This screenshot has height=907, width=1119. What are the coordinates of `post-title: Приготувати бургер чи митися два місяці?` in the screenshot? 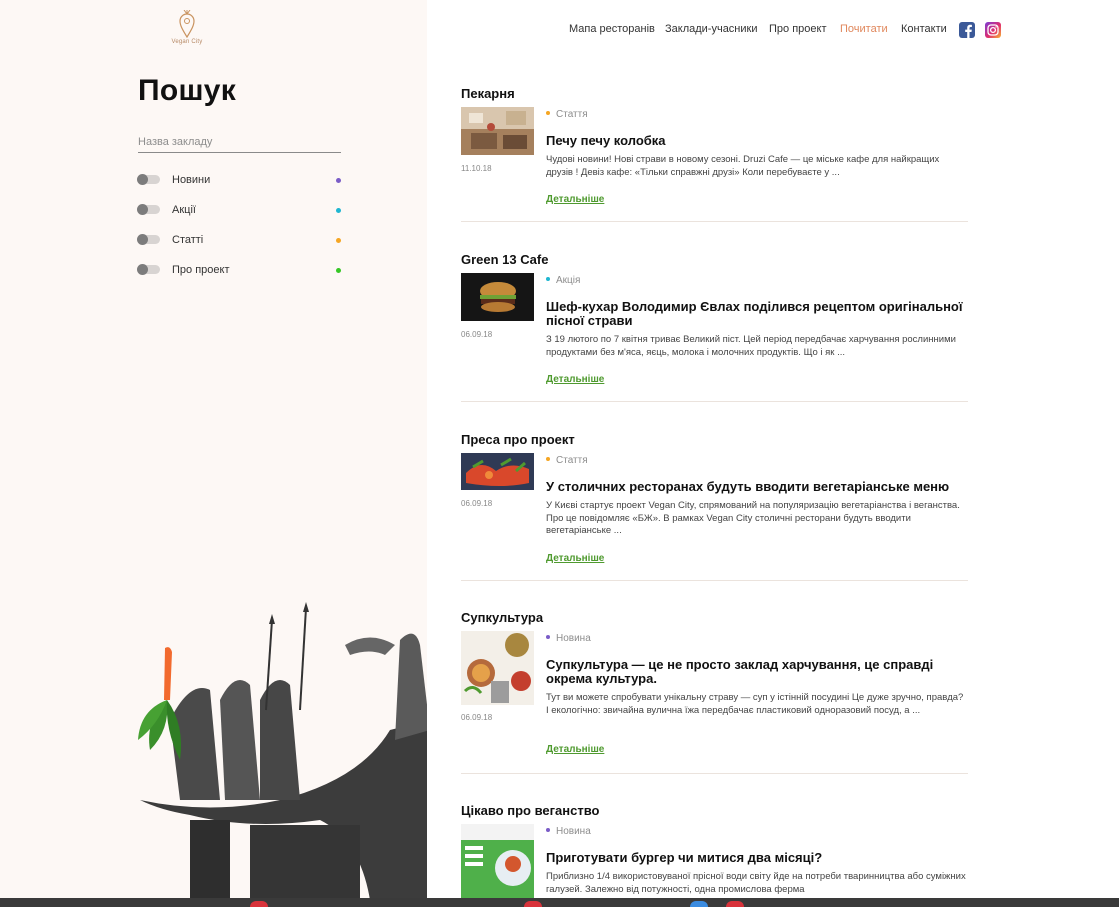 It's located at (757, 858).